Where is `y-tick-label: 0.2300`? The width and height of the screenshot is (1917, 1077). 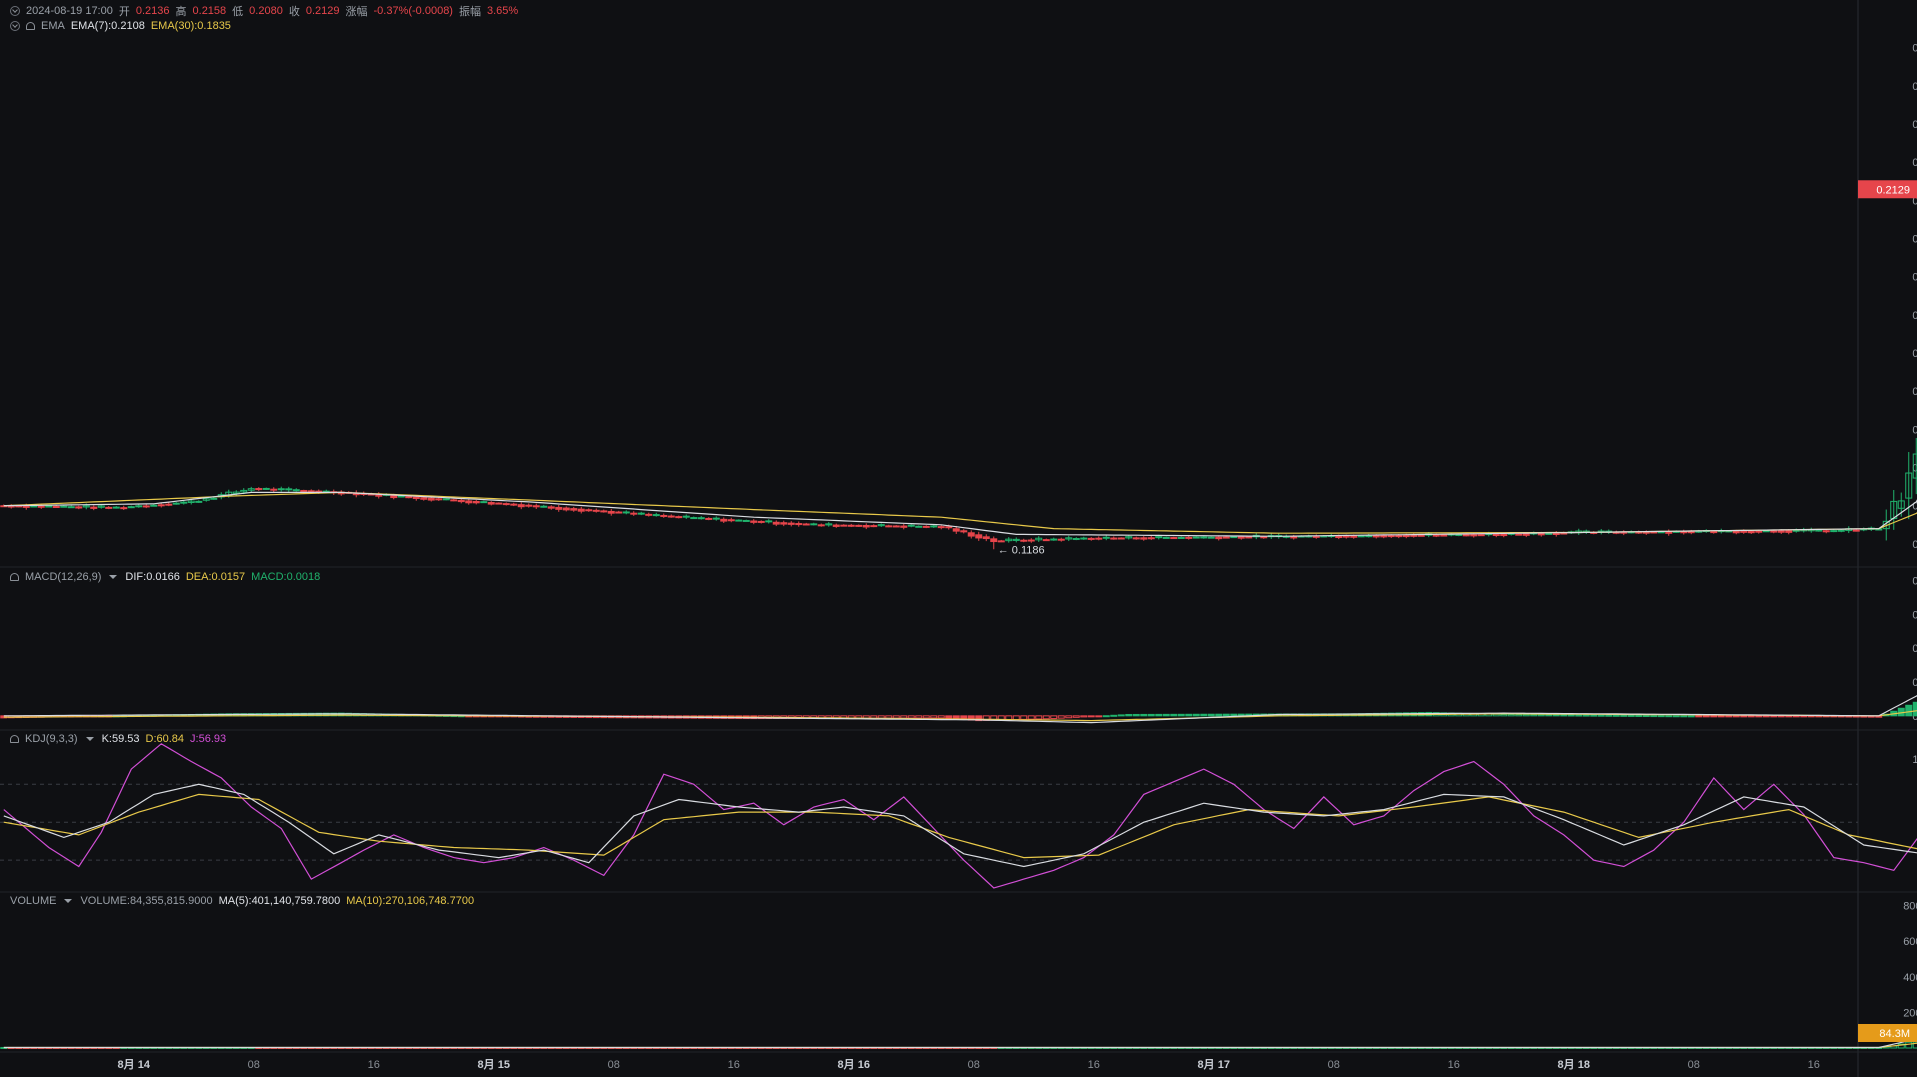 y-tick-label: 0.2300 is located at coordinates (1914, 125).